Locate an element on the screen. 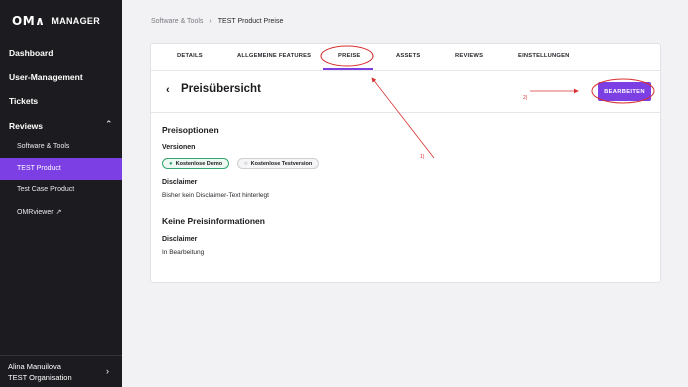 The width and height of the screenshot is (688, 387). omr-logo: OM∧ MANAGER is located at coordinates (56, 21).